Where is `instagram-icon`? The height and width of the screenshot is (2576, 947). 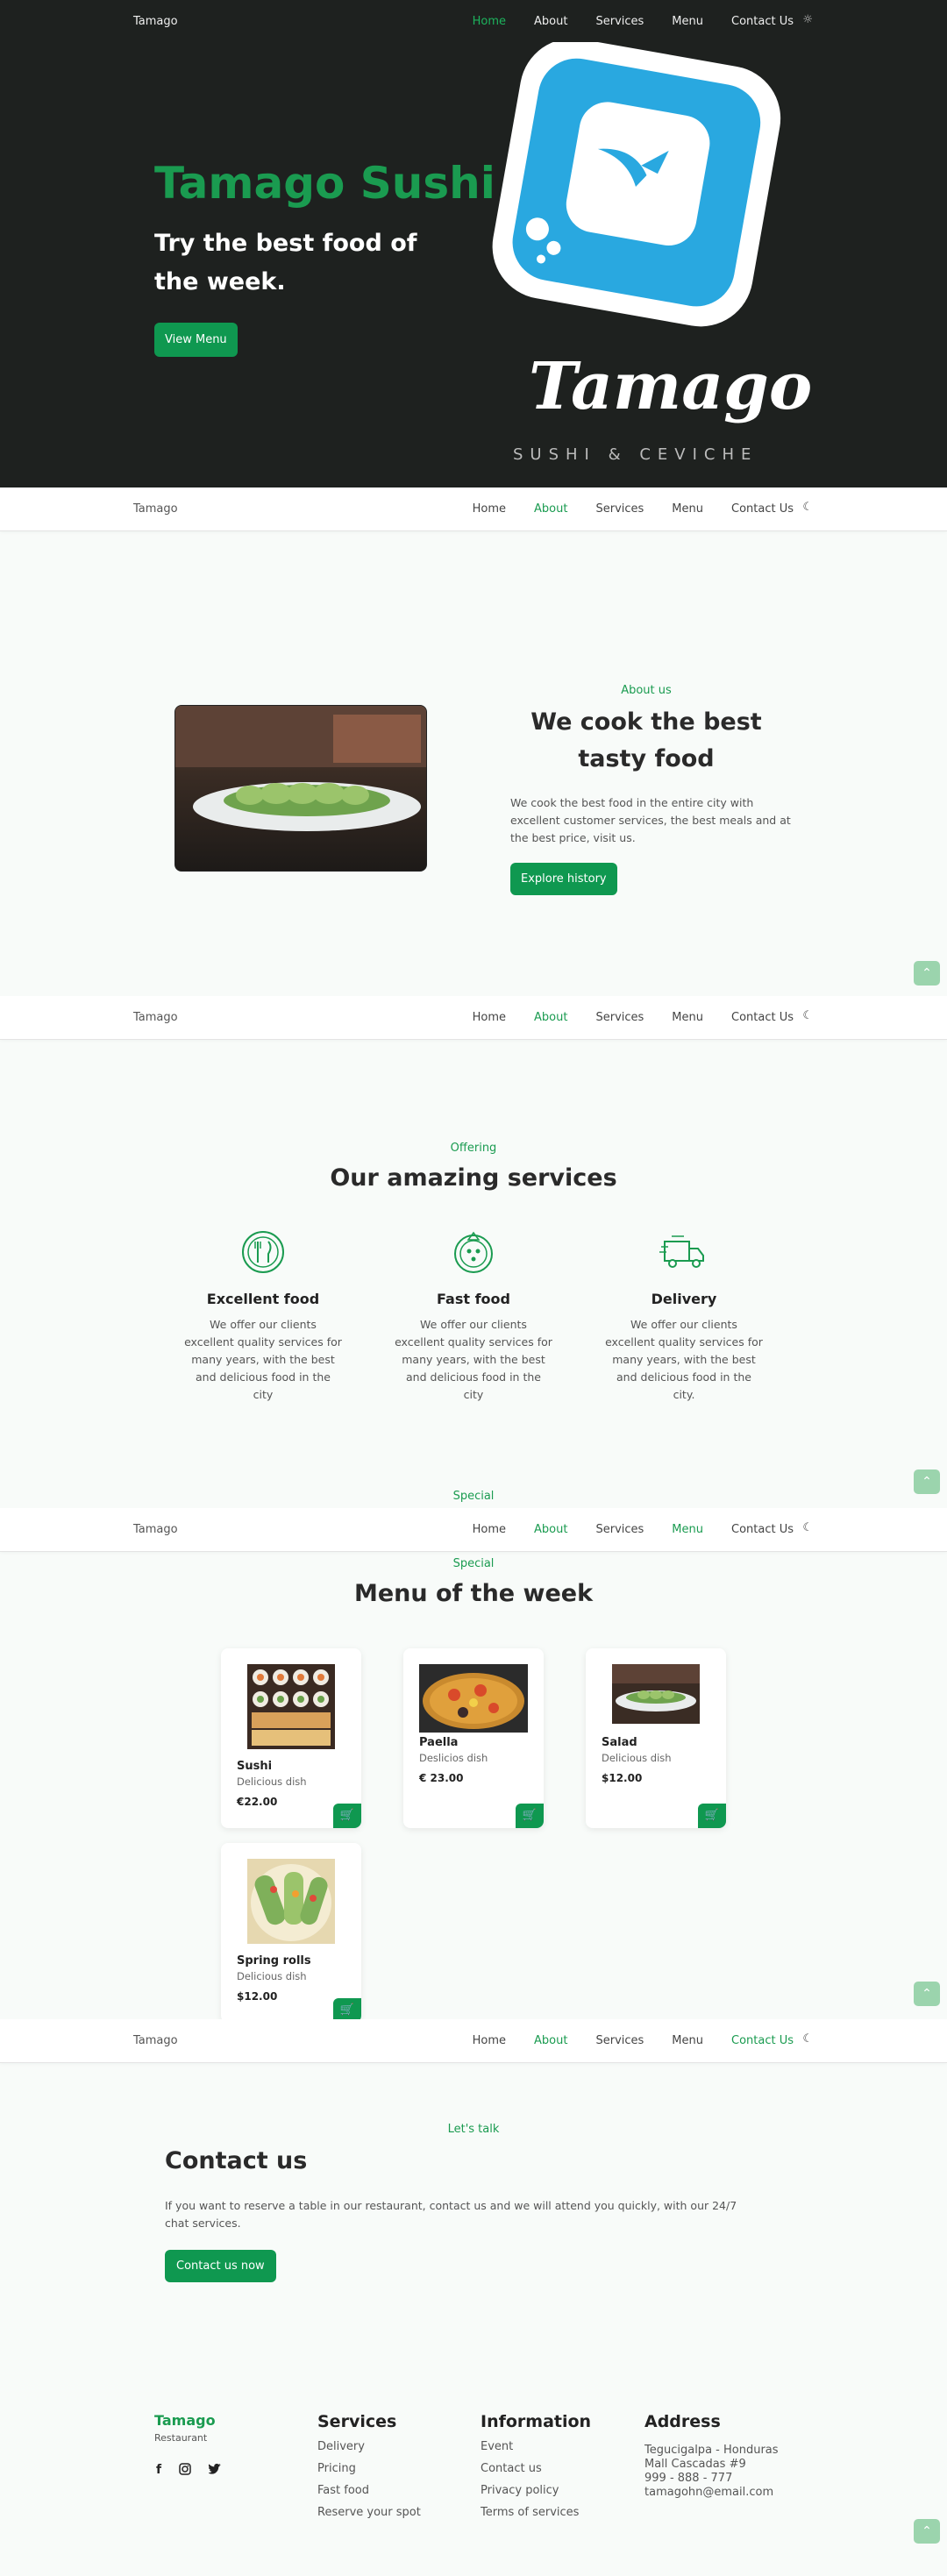
instagram-icon is located at coordinates (185, 2471).